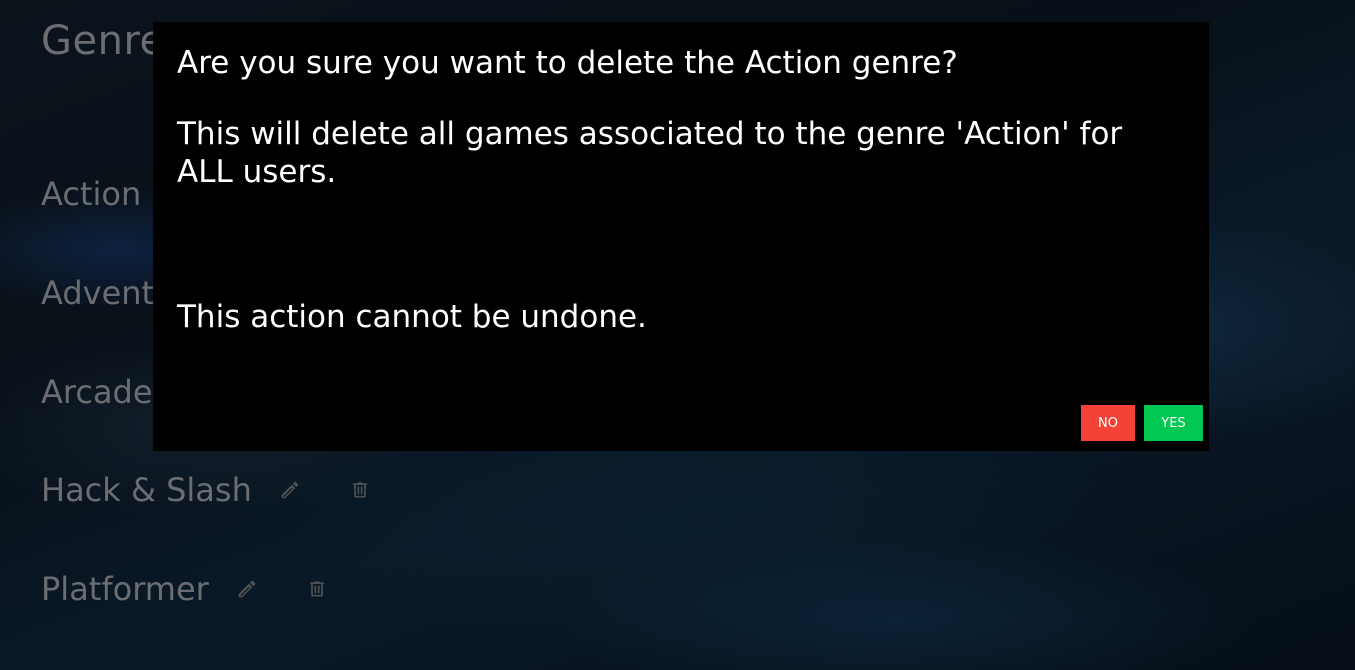 The width and height of the screenshot is (1355, 670). I want to click on dialog-actions: NO YES, so click(1142, 423).